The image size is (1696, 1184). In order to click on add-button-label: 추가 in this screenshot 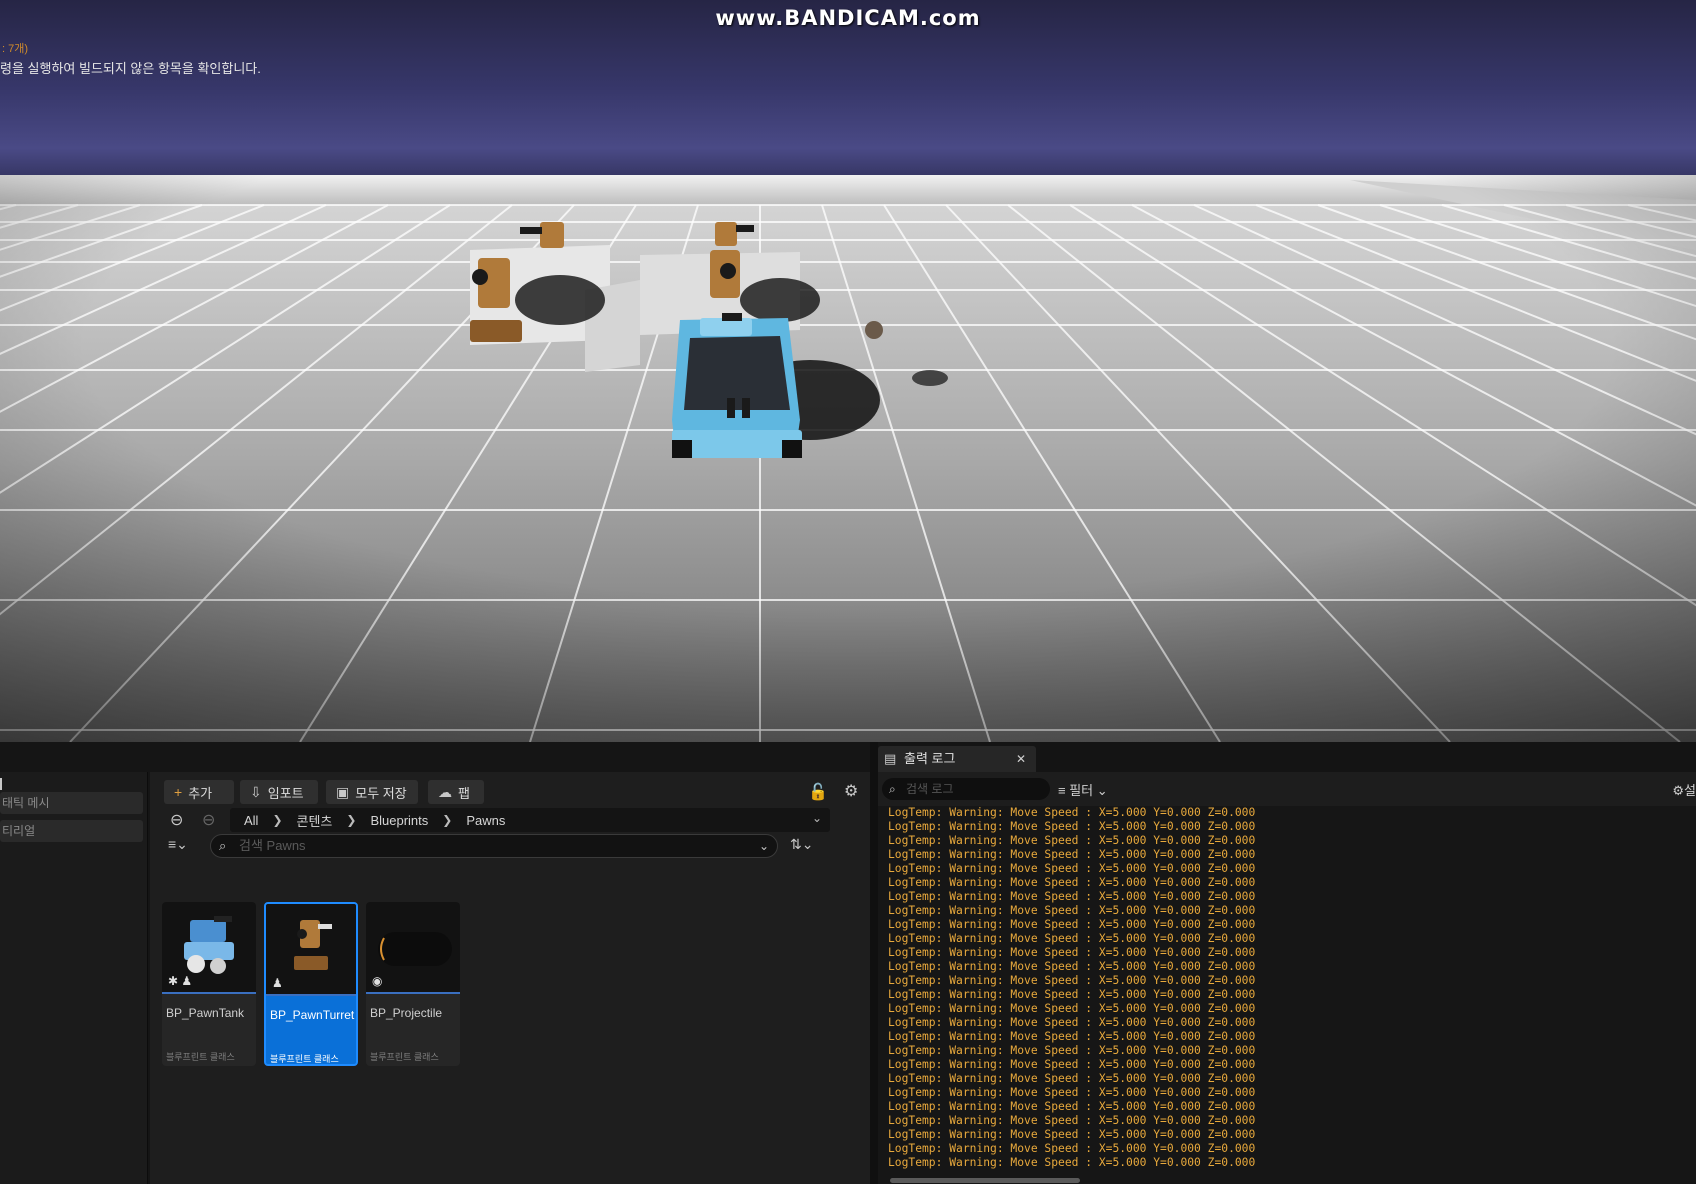, I will do `click(200, 793)`.